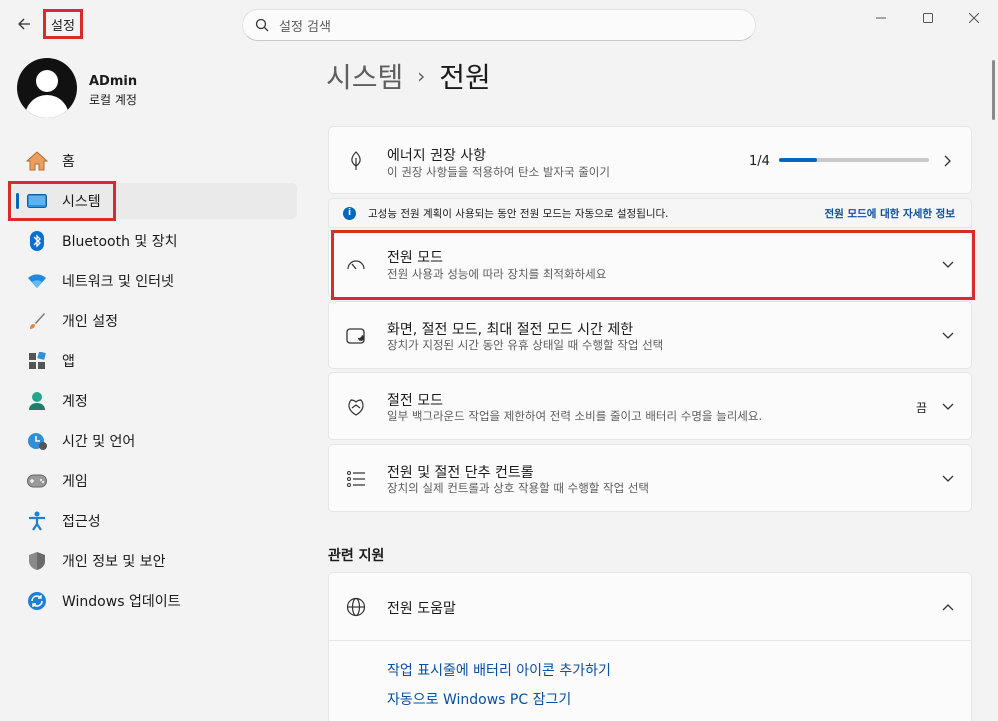  Describe the element at coordinates (499, 670) in the screenshot. I see `help-link: 작업 표시줄에 배터리 아이콘 추가하기` at that location.